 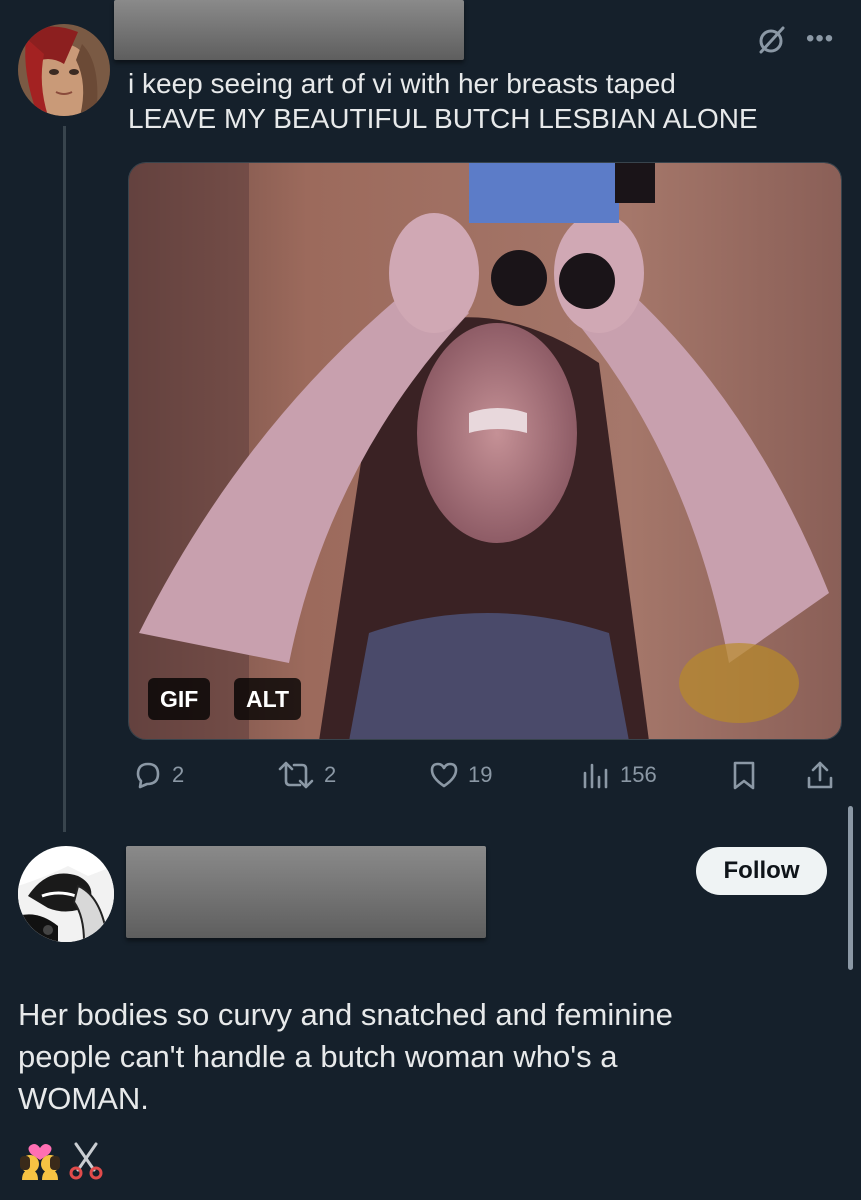 What do you see at coordinates (66, 894) in the screenshot?
I see `reply-author-avatar` at bounding box center [66, 894].